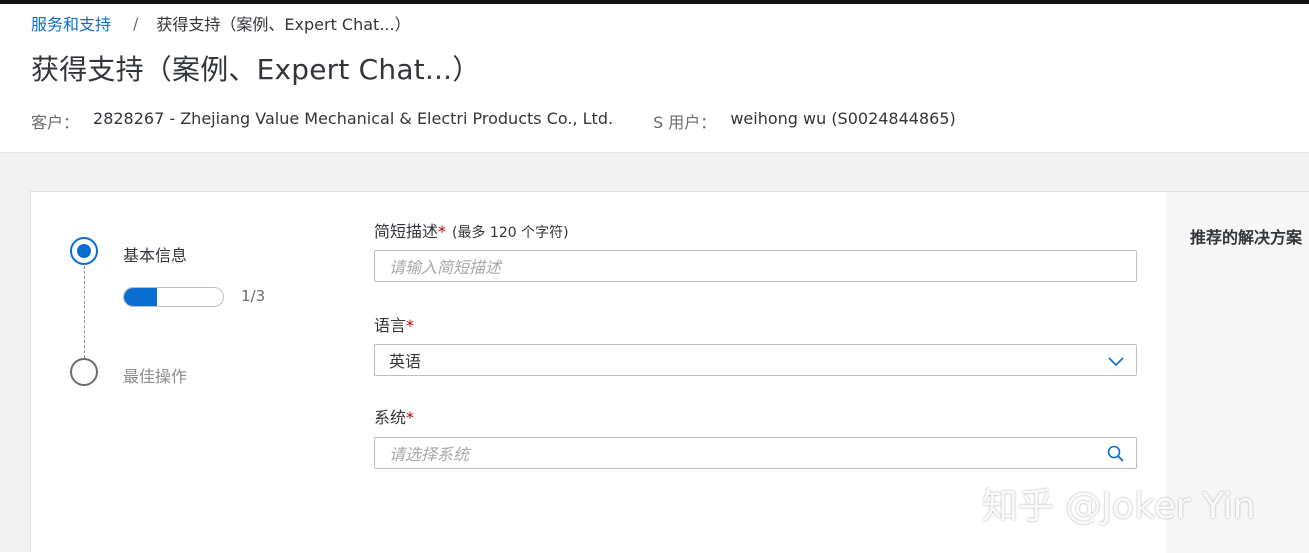 The width and height of the screenshot is (1309, 553). I want to click on step-1-label: 基本信息, so click(155, 254).